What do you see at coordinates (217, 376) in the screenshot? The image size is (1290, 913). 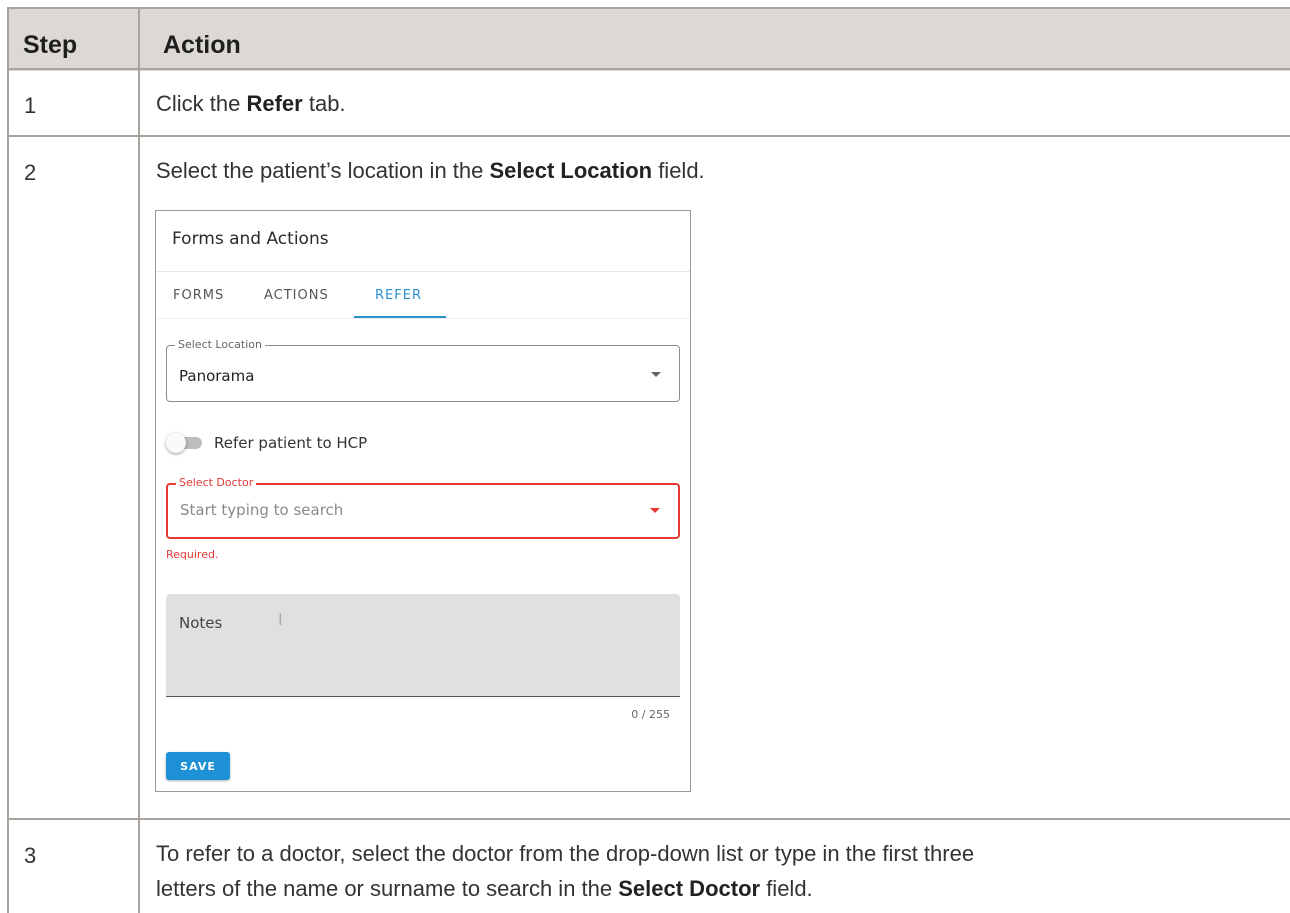 I see `select-location-value: Panorama` at bounding box center [217, 376].